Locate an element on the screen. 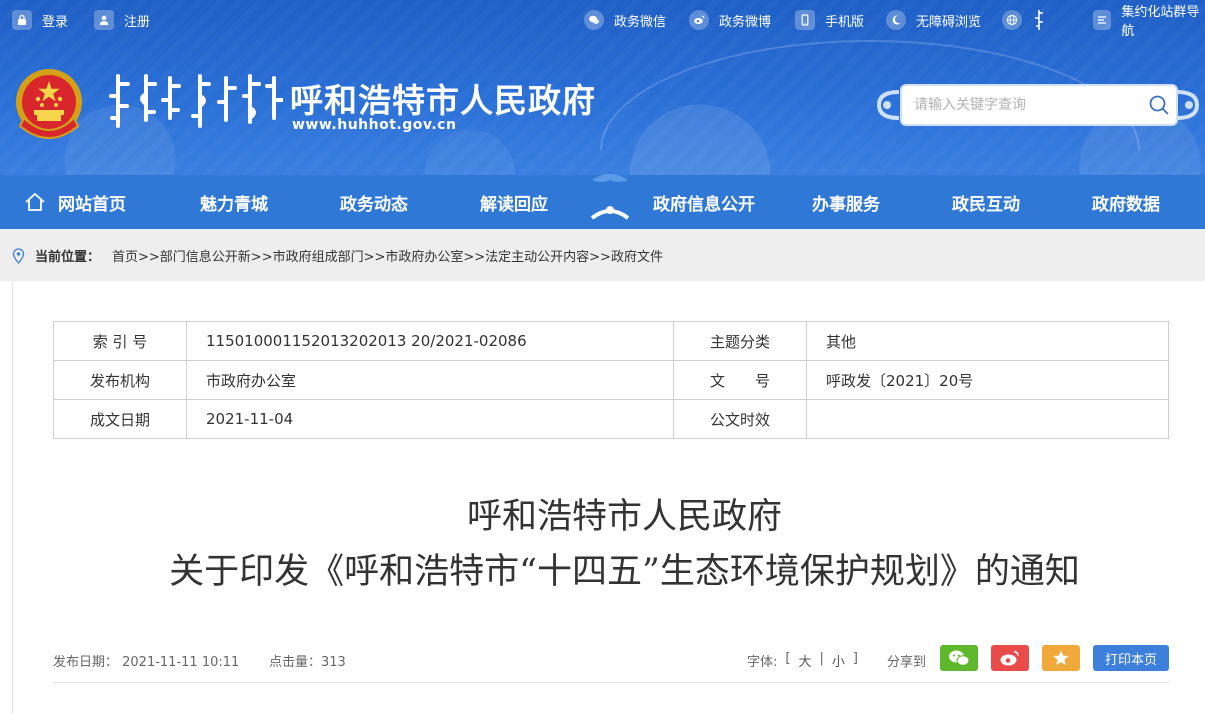 This screenshot has height=714, width=1205. search-area is located at coordinates (1038, 105).